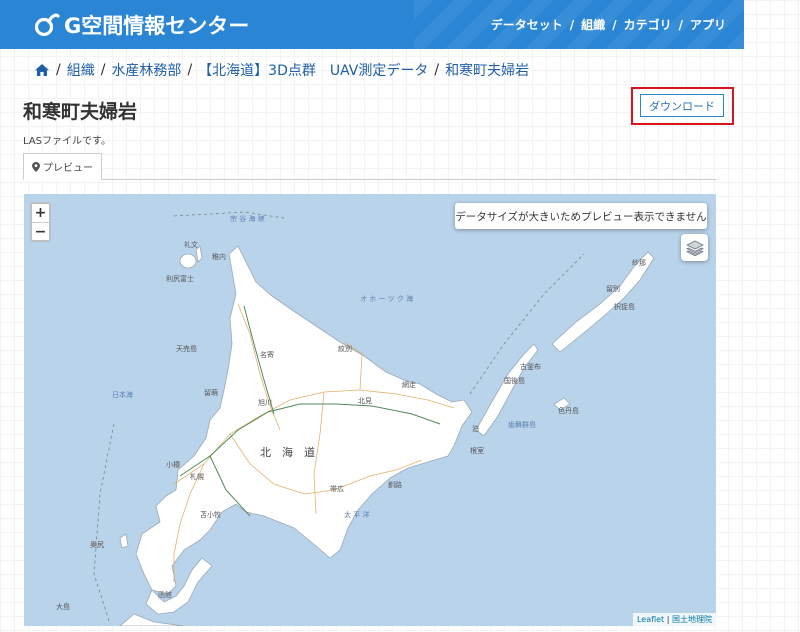  Describe the element at coordinates (581, 216) in the screenshot. I see `preview-unavailable-notice: データサイズが大きいためプレビュー表示できません` at that location.